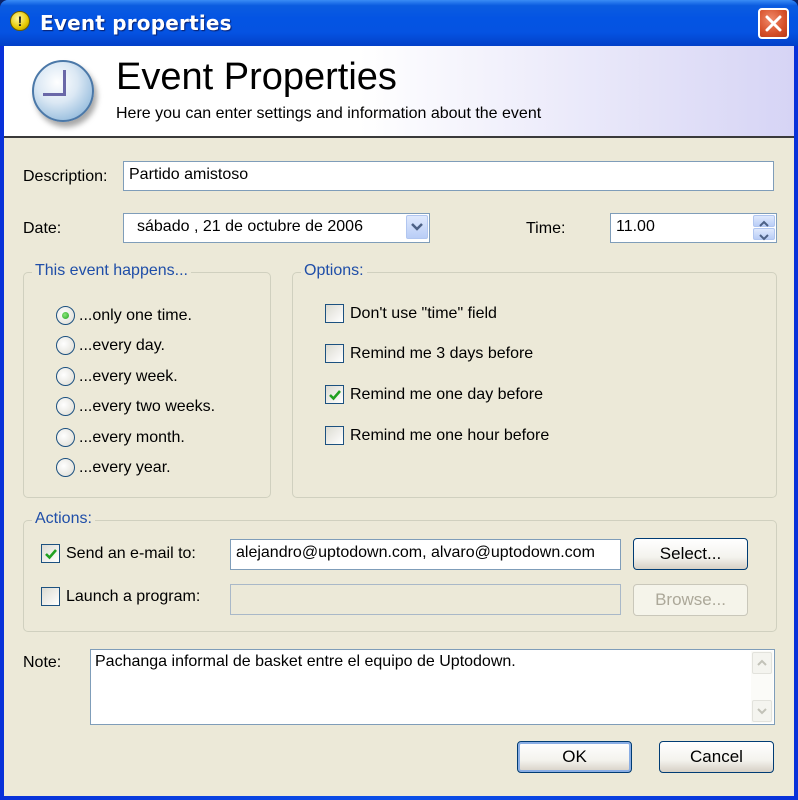 The height and width of the screenshot is (800, 798). Describe the element at coordinates (574, 757) in the screenshot. I see `ok-button: OK` at that location.